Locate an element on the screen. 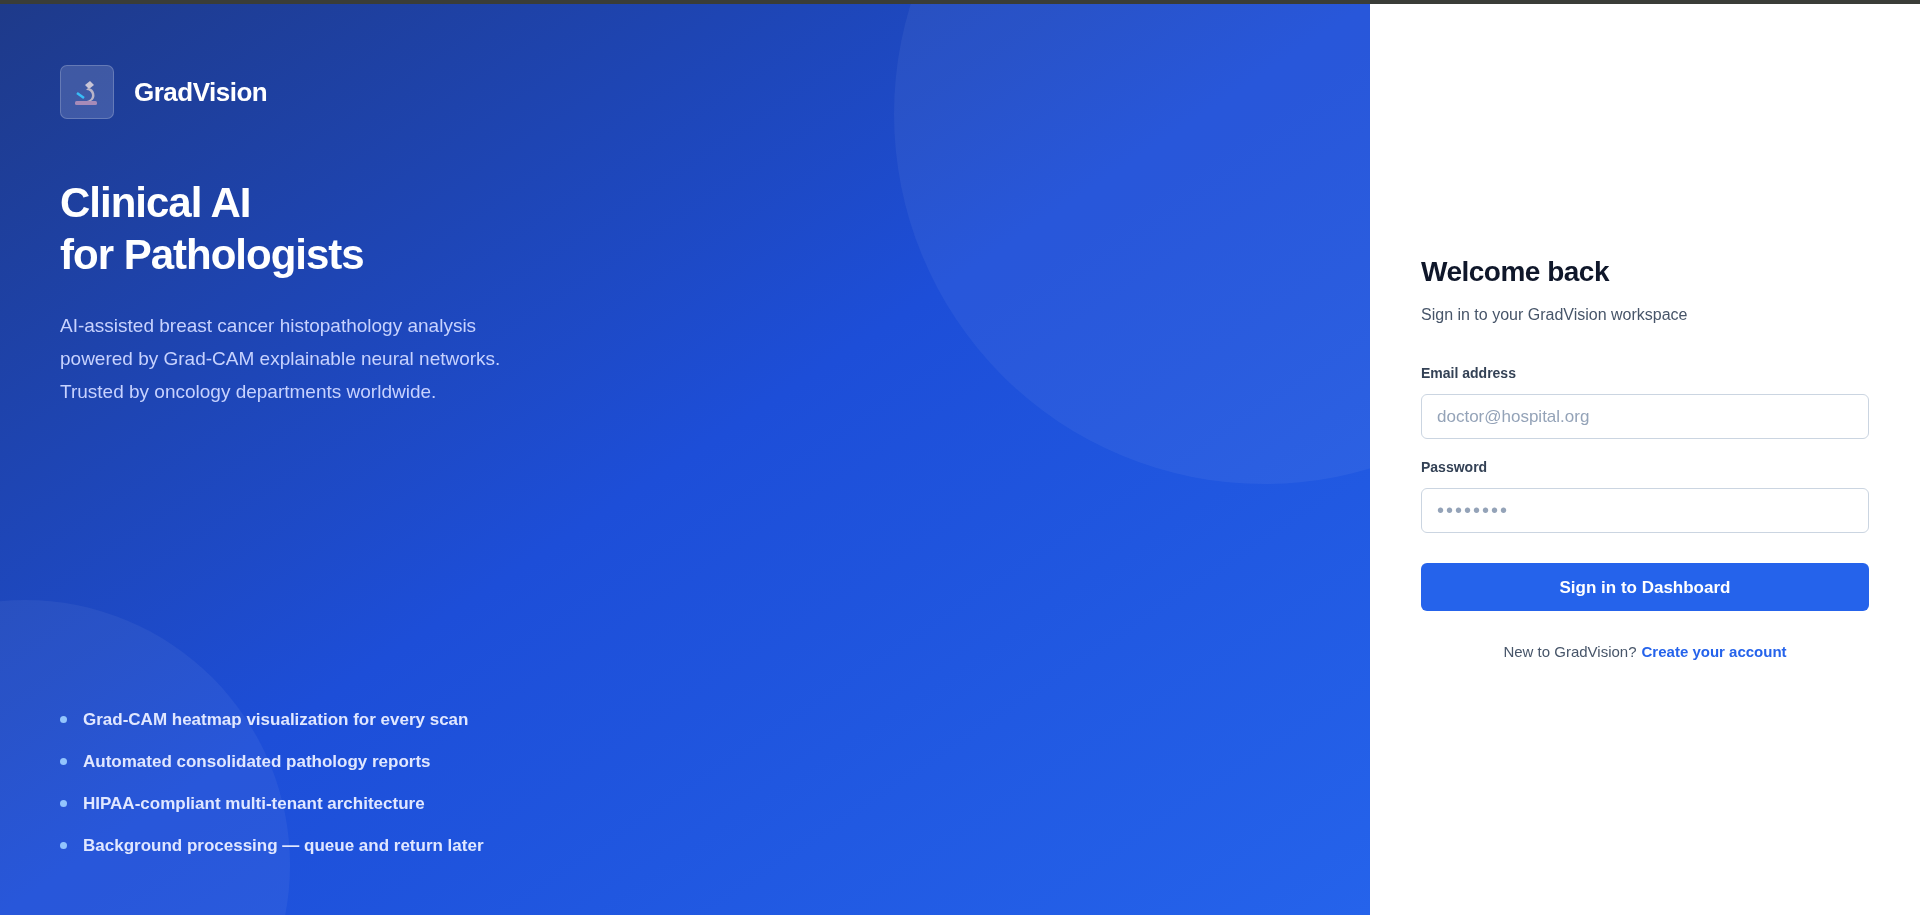 The height and width of the screenshot is (915, 1920). hero-description: AI-assisted breast cancer histopathology analysis powered by Grad-CAM explainable neural networks. Trusted by oncology departments worldwide. is located at coordinates (281, 359).